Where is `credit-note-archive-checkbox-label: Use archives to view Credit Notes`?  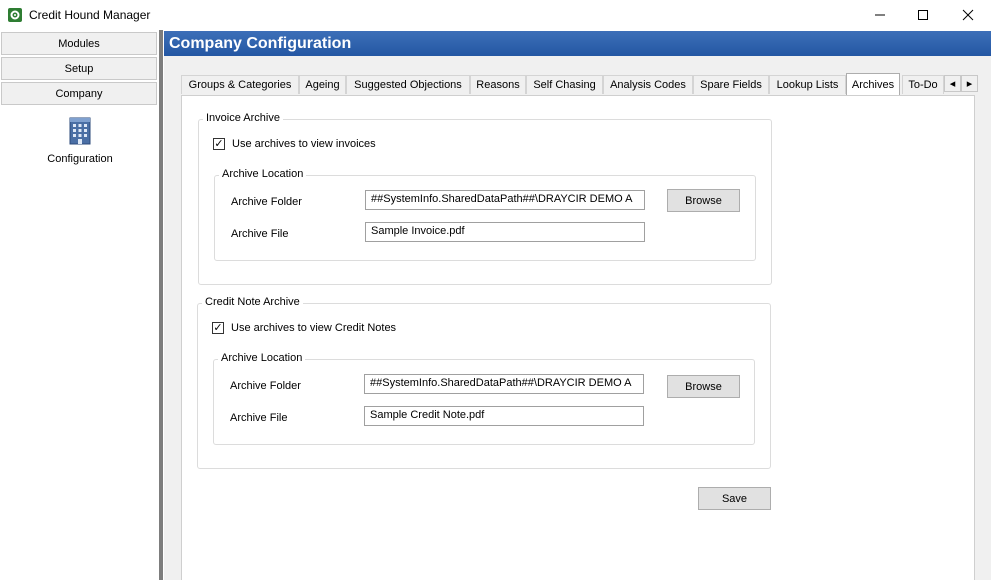
credit-note-archive-checkbox-label: Use archives to view Credit Notes is located at coordinates (313, 328).